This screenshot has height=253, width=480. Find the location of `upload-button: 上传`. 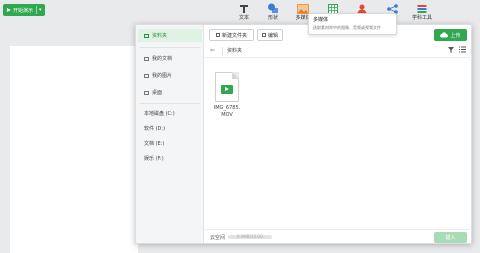

upload-button: 上传 is located at coordinates (450, 35).